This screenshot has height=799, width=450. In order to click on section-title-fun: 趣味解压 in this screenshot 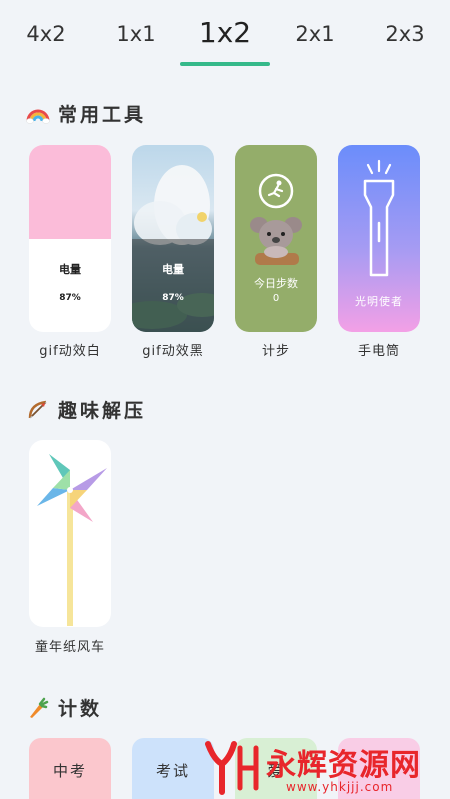, I will do `click(86, 409)`.